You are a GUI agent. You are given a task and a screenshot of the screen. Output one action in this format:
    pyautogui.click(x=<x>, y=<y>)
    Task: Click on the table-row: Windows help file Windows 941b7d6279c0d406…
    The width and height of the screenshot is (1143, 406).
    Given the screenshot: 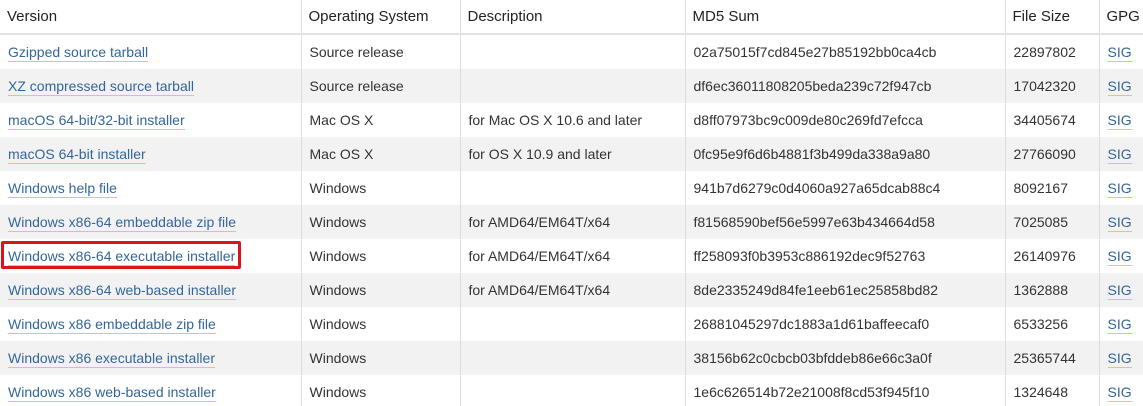 What is the action you would take?
    pyautogui.click(x=571, y=188)
    